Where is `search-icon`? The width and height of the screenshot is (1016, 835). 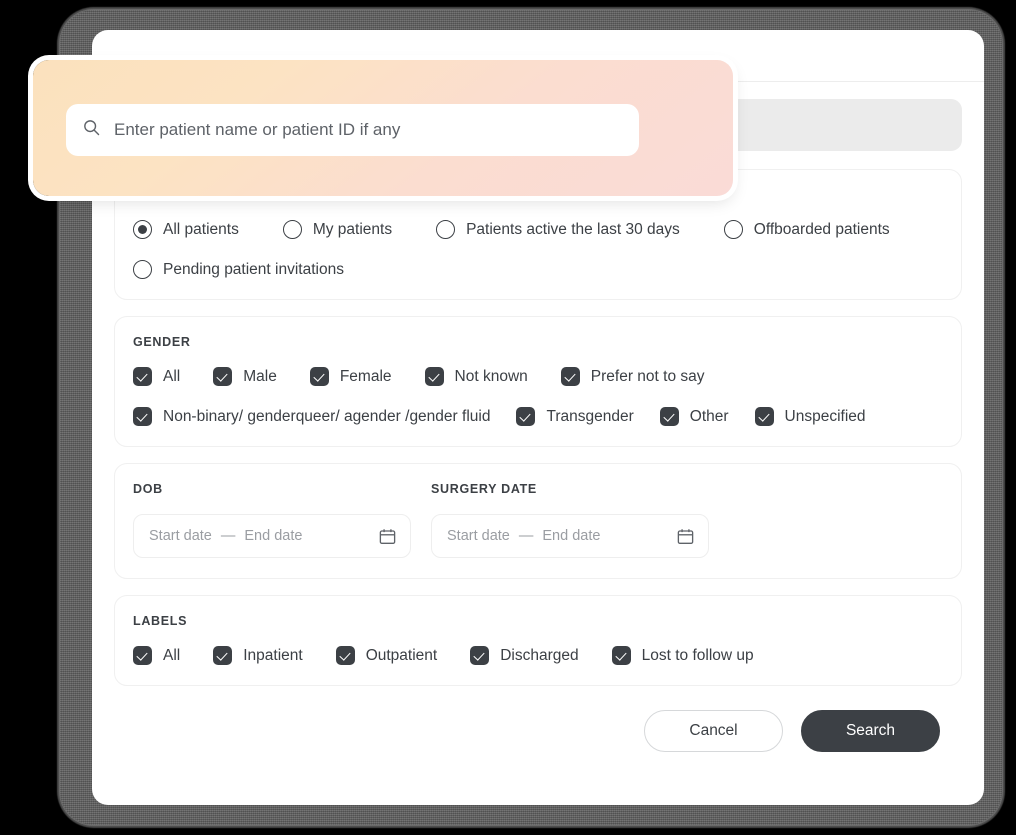 search-icon is located at coordinates (91, 130).